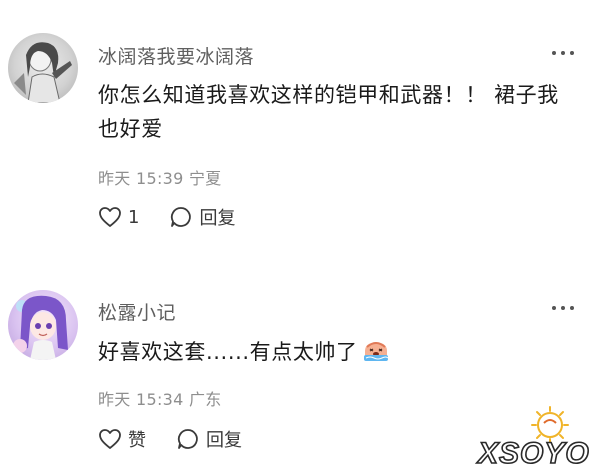  Describe the element at coordinates (205, 399) in the screenshot. I see `comment-location: 广东` at that location.